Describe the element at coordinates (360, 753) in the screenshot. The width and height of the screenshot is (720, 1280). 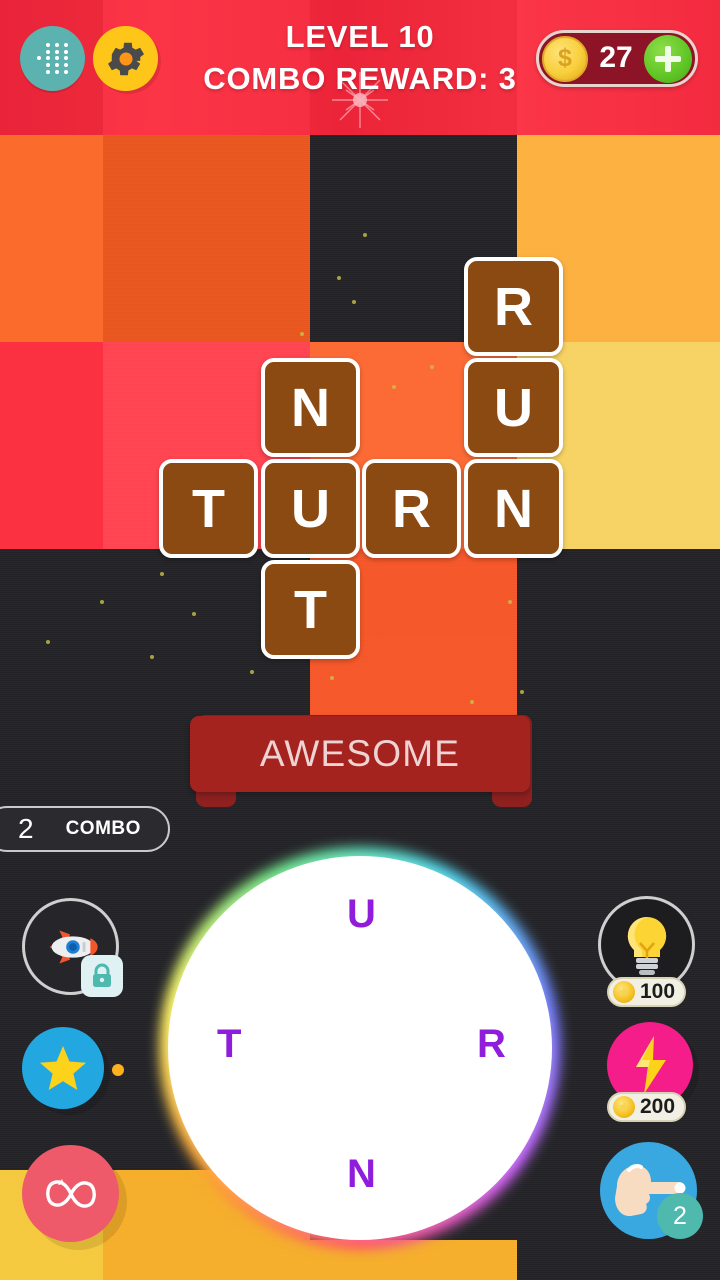
I see `banner-text: AWESOME` at that location.